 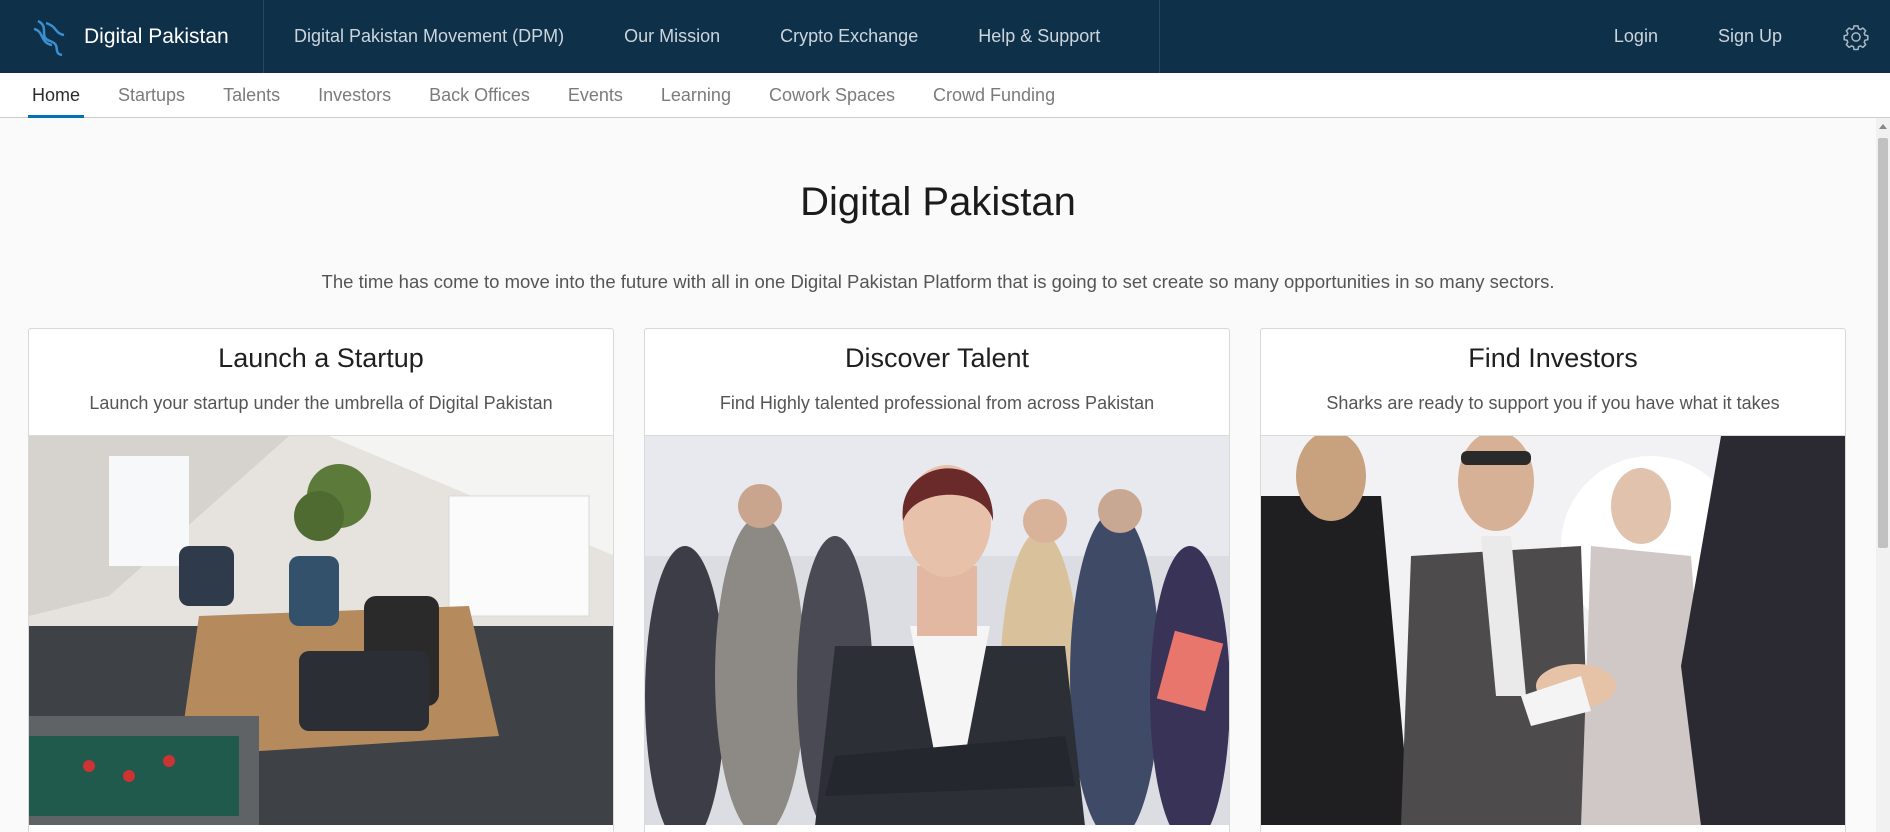 I want to click on topnav-dpm: Digital Pakistan Movement (DPM), so click(x=429, y=36).